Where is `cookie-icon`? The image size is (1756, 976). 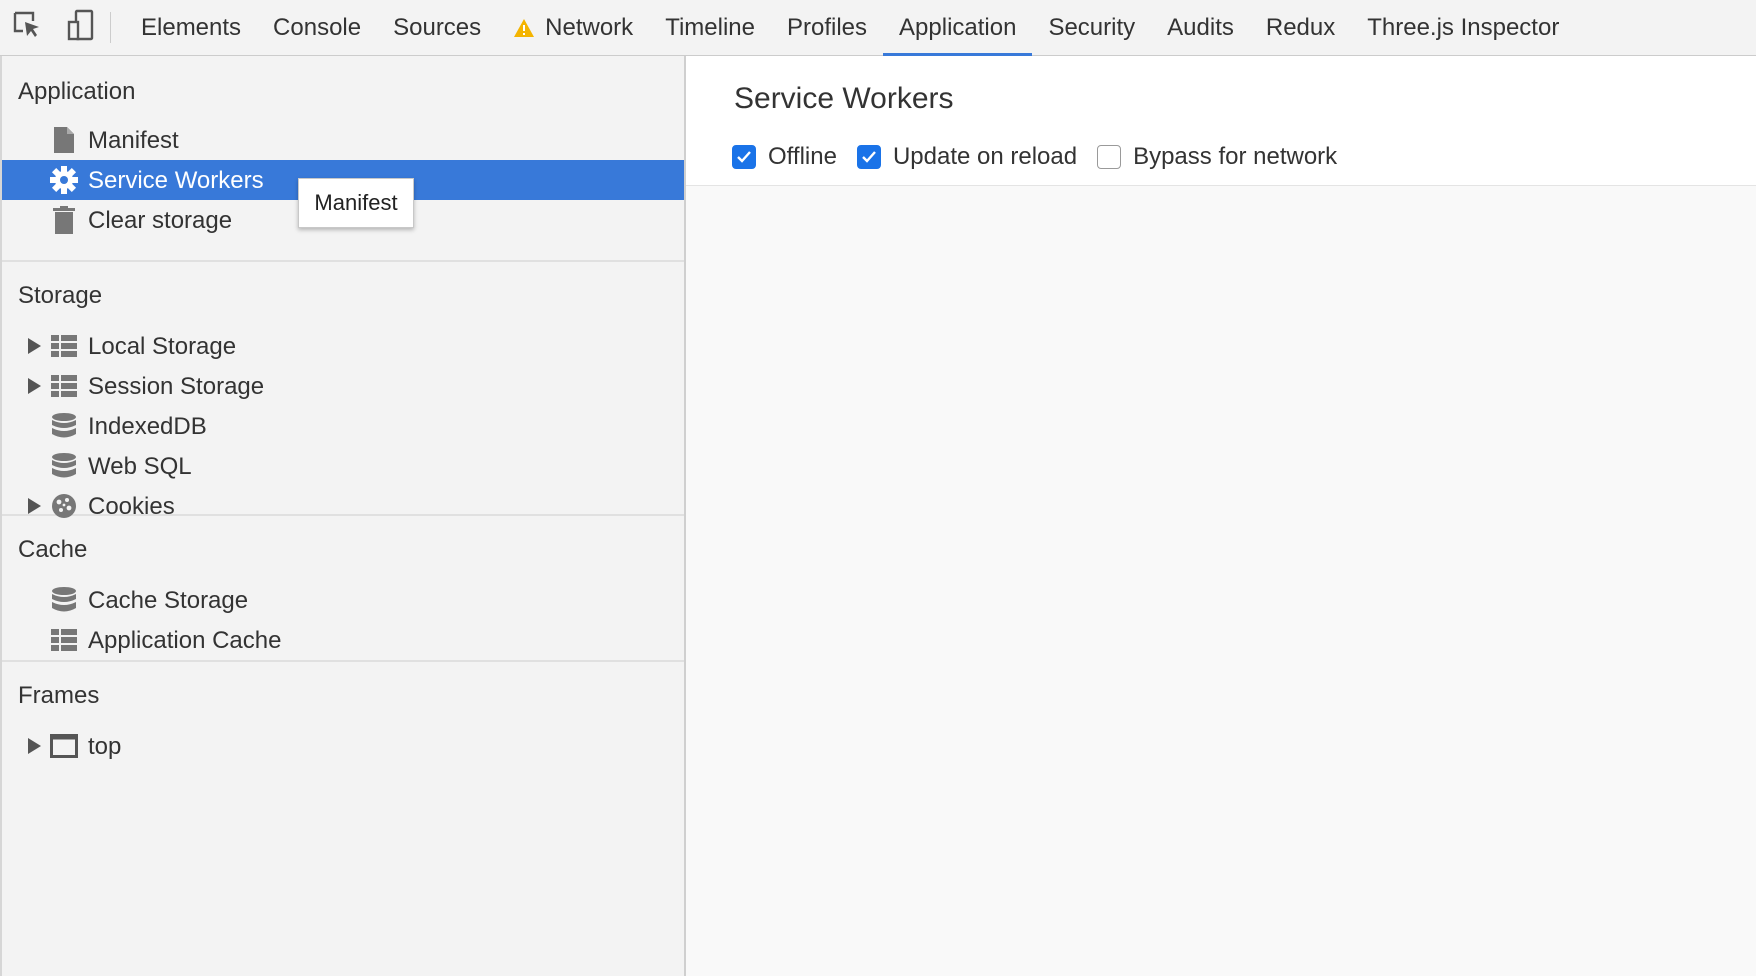
cookie-icon is located at coordinates (64, 506).